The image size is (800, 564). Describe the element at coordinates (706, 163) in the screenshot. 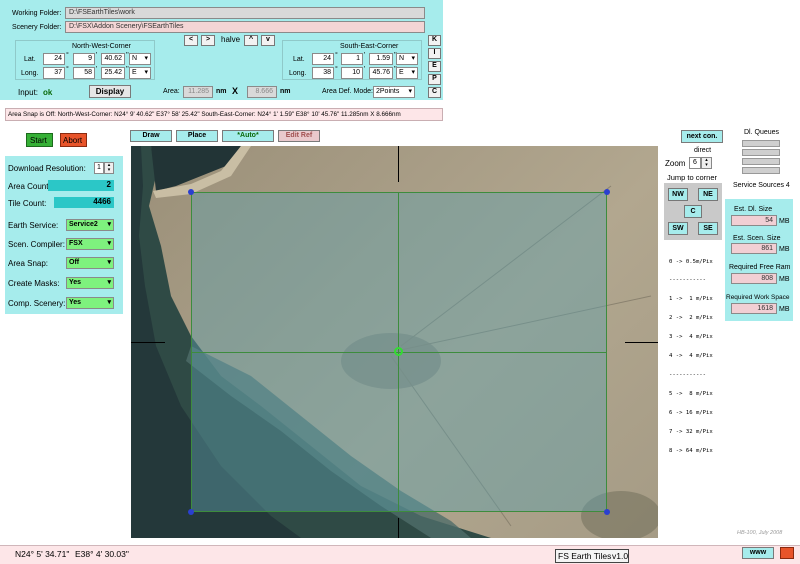

I see `zoom-stepper-arrows: ▴ ▾` at that location.